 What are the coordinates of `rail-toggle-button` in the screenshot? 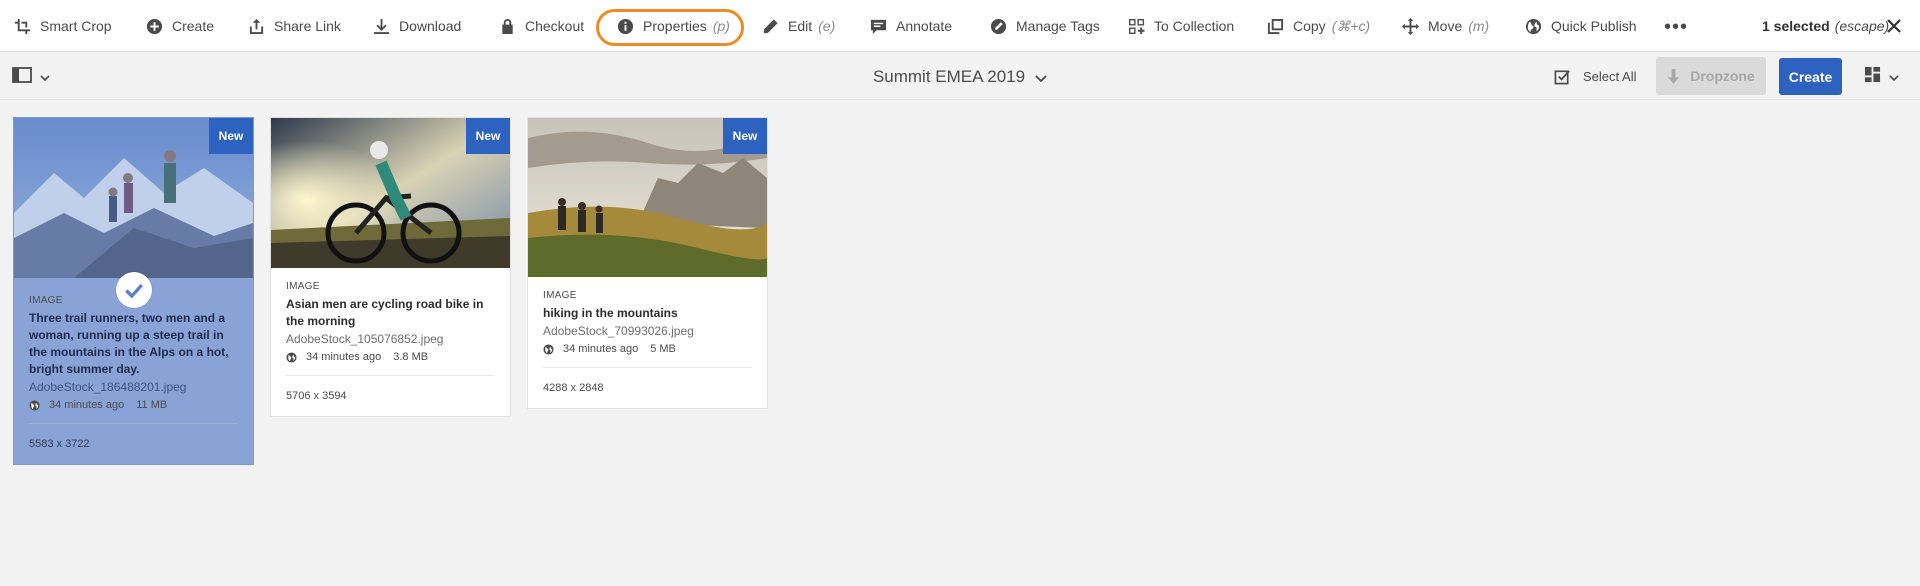 It's located at (31, 77).